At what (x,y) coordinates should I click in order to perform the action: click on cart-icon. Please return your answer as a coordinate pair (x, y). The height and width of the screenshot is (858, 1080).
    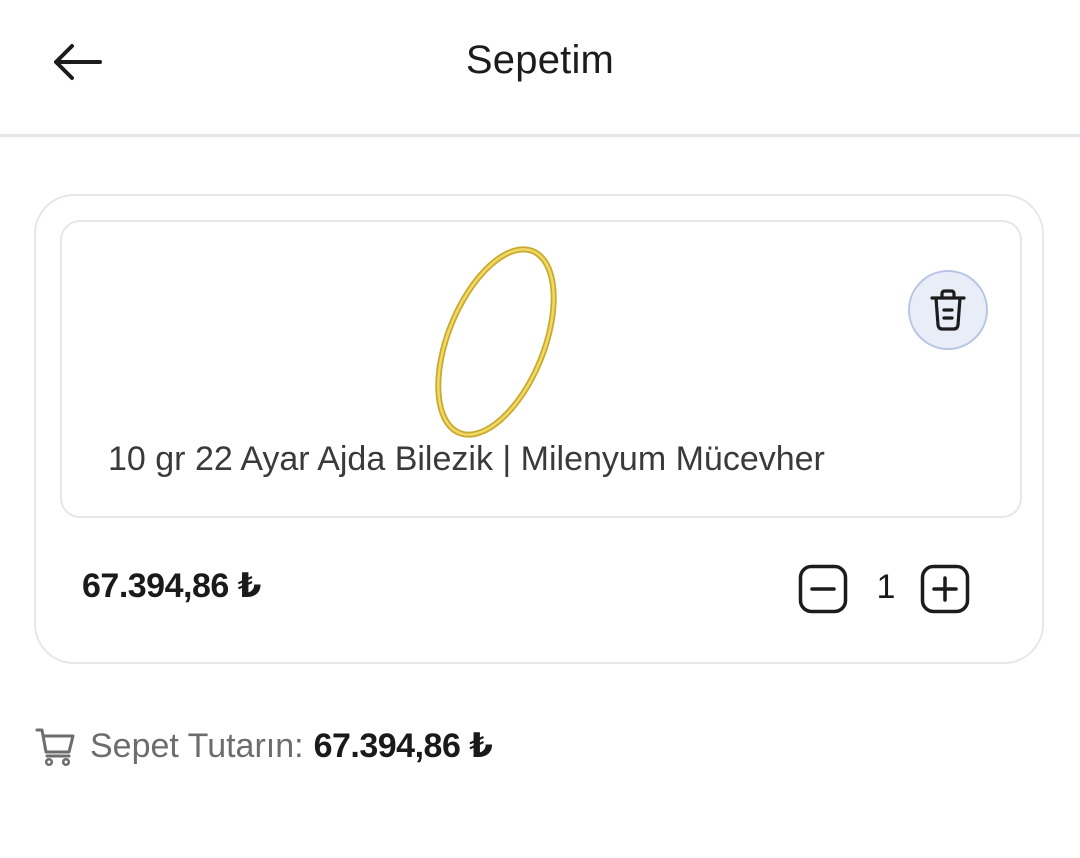
    Looking at the image, I should click on (56, 746).